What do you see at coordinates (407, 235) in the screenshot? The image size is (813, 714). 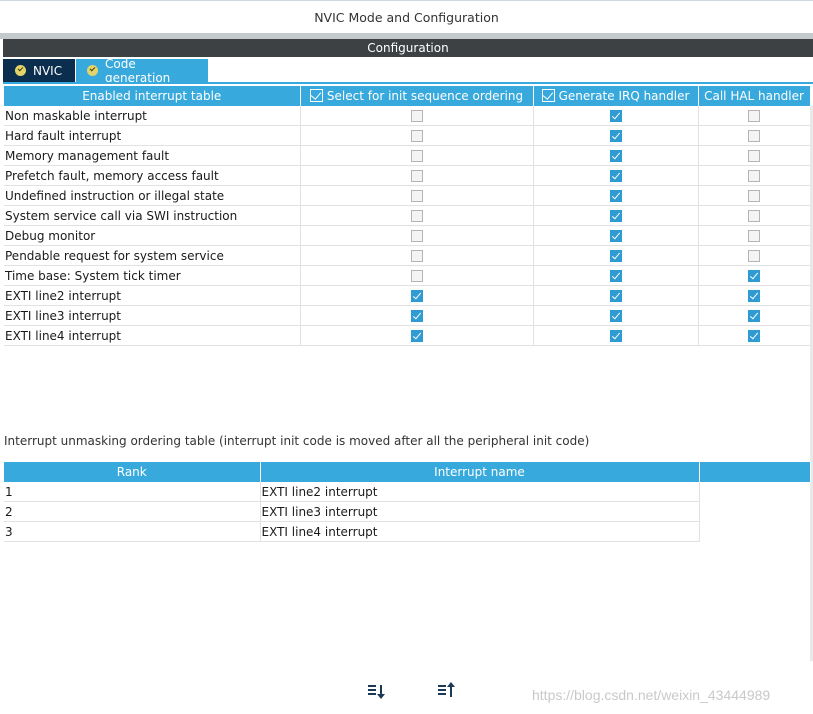 I see `table-row: Debug monitor` at bounding box center [407, 235].